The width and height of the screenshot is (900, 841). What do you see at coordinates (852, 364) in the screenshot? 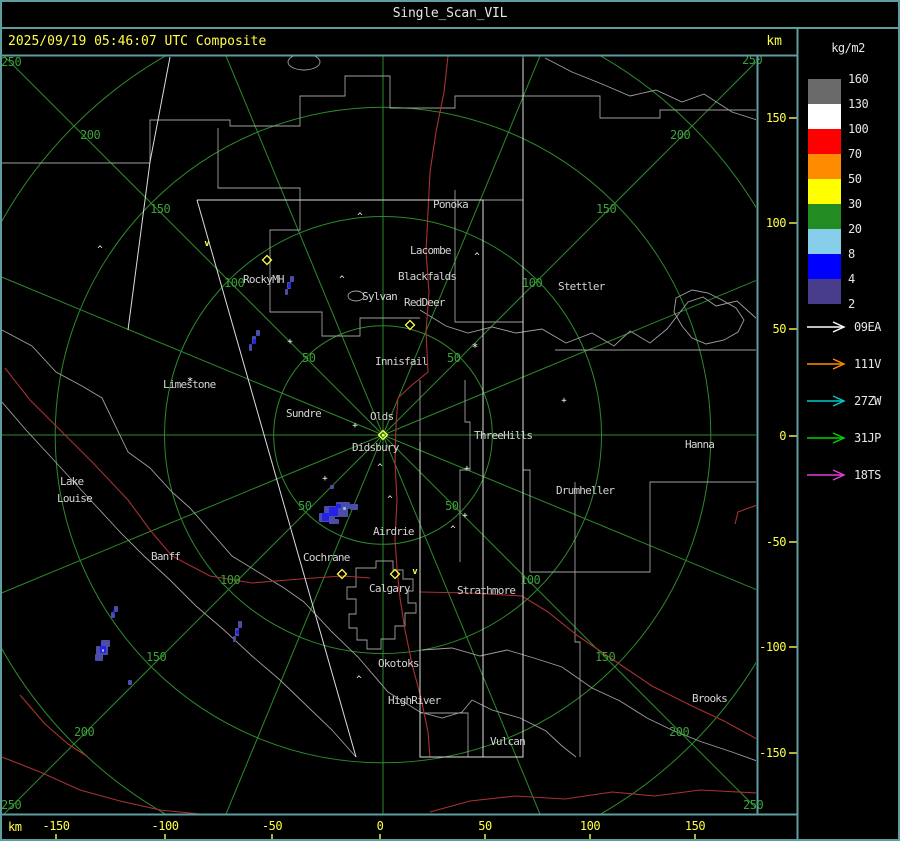
I see `storm-track-row: 111V` at bounding box center [852, 364].